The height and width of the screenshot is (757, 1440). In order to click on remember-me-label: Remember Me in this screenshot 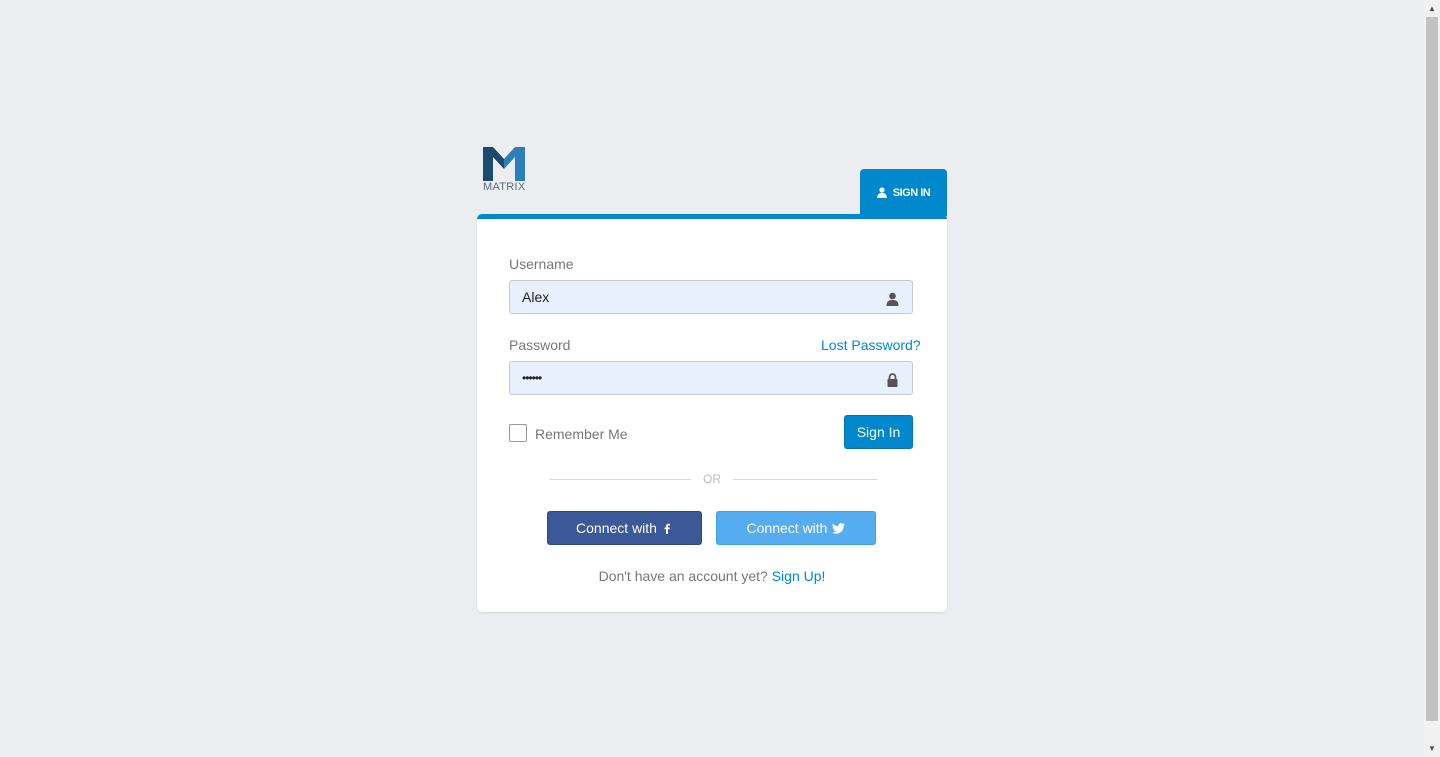, I will do `click(581, 434)`.